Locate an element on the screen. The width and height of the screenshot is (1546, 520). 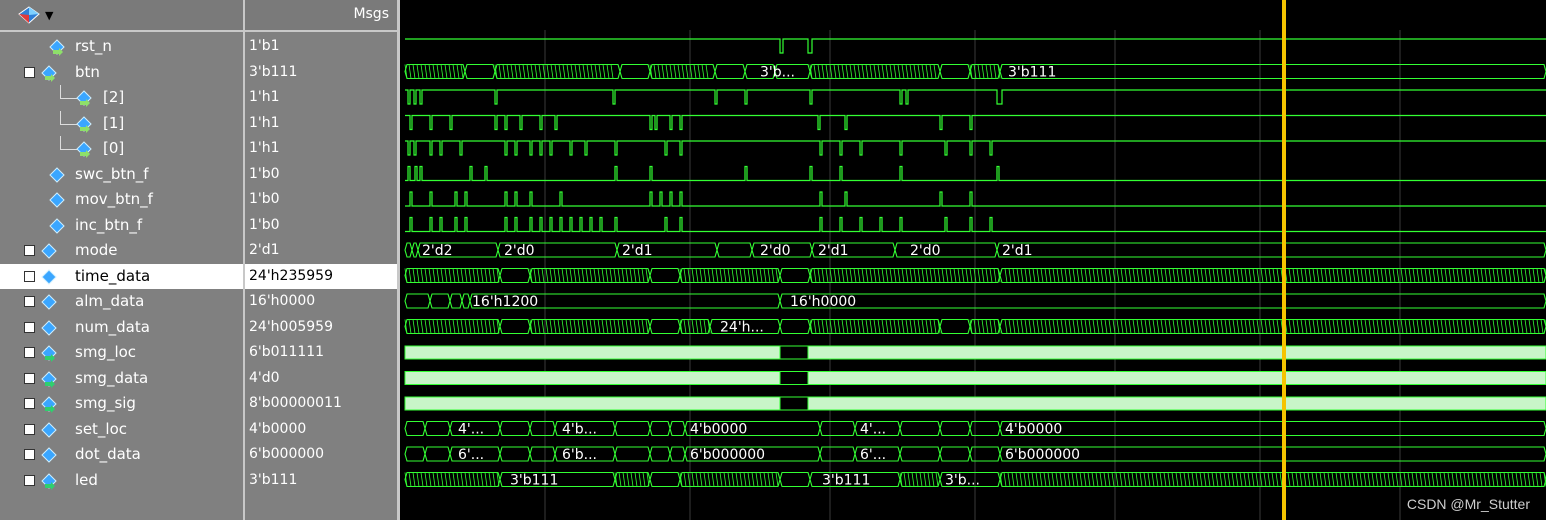
value-row-time_data: 24'h235959 is located at coordinates (321, 276).